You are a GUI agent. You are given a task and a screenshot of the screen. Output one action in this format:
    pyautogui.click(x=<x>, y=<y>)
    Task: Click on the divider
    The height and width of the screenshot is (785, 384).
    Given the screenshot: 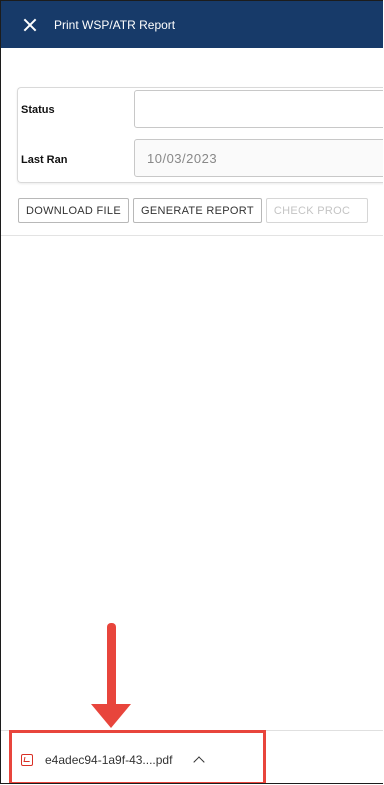 What is the action you would take?
    pyautogui.click(x=192, y=235)
    